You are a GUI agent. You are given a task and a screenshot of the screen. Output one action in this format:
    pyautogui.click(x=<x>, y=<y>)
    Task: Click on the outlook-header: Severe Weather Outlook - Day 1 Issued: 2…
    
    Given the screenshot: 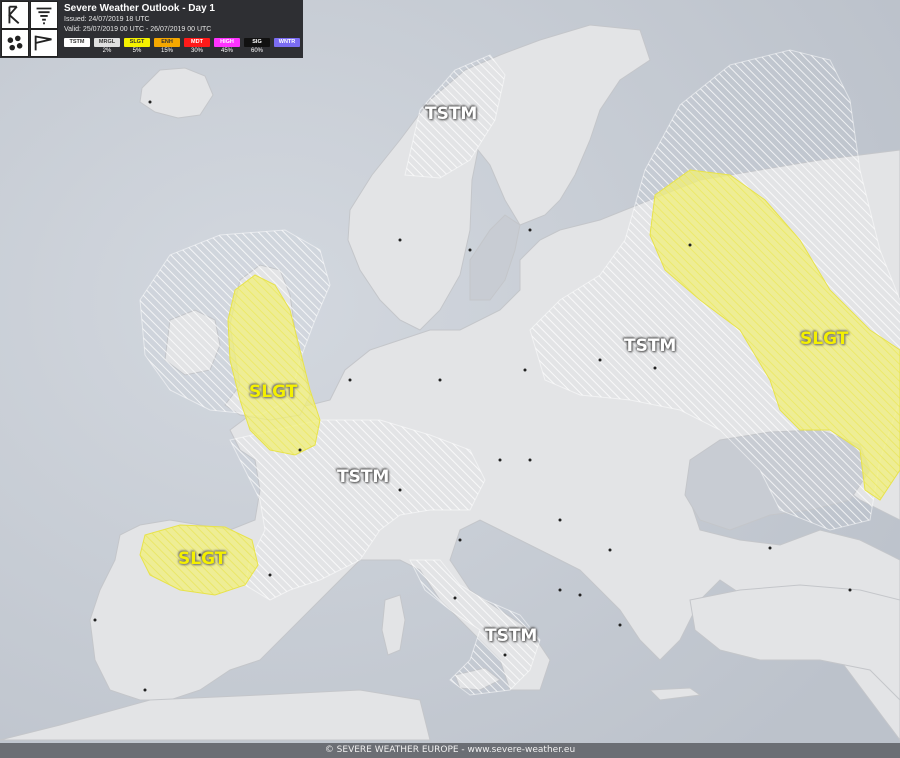 What is the action you would take?
    pyautogui.click(x=151, y=29)
    